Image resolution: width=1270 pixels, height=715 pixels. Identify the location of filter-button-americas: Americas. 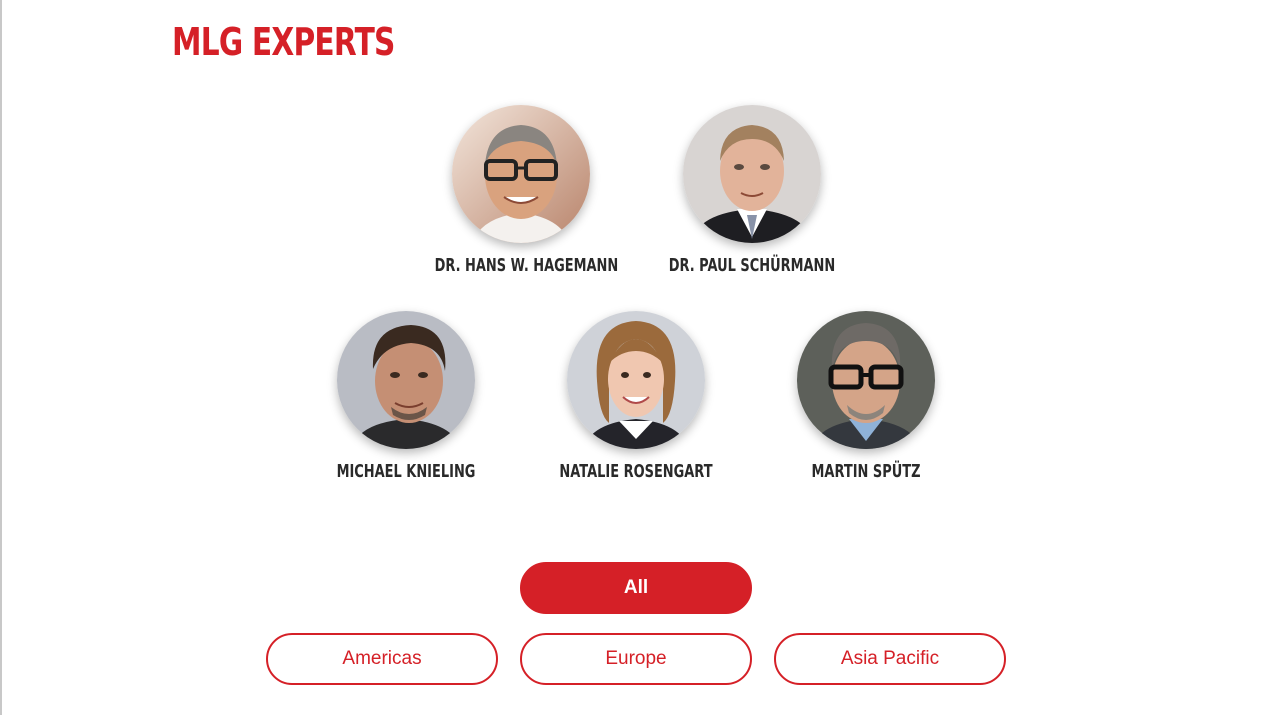
(382, 659).